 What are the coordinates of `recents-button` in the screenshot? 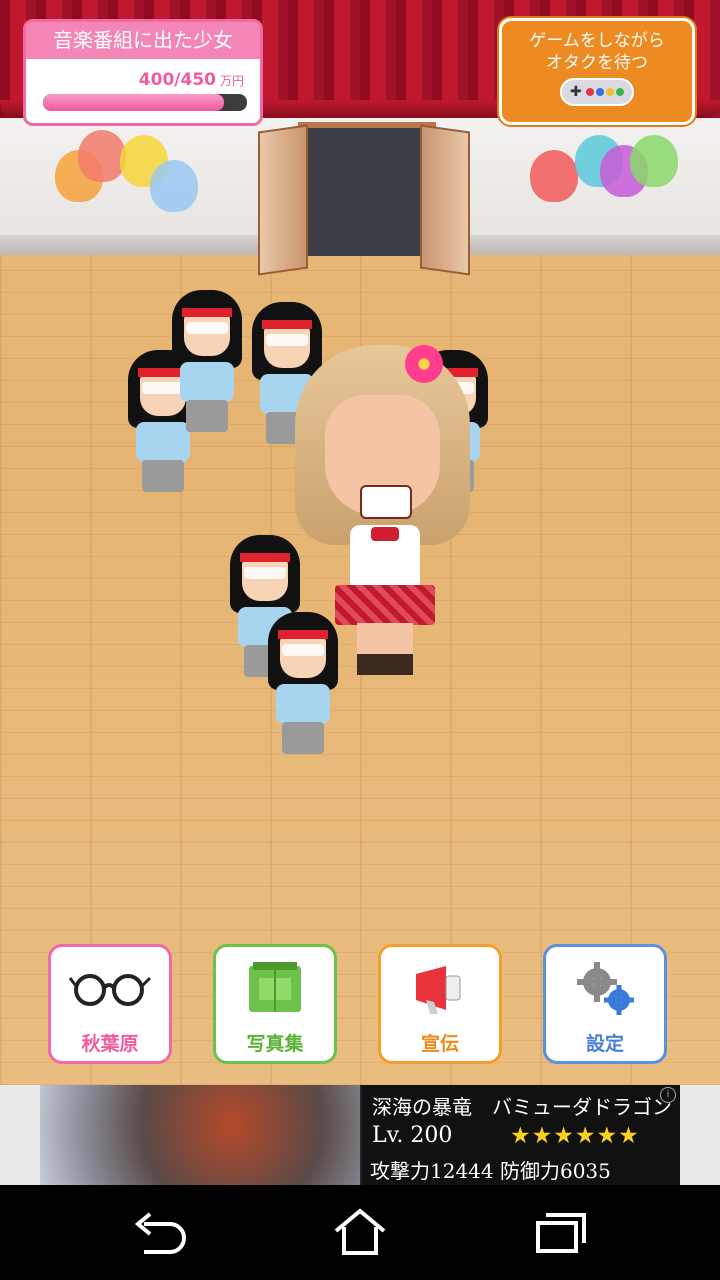 It's located at (560, 1232).